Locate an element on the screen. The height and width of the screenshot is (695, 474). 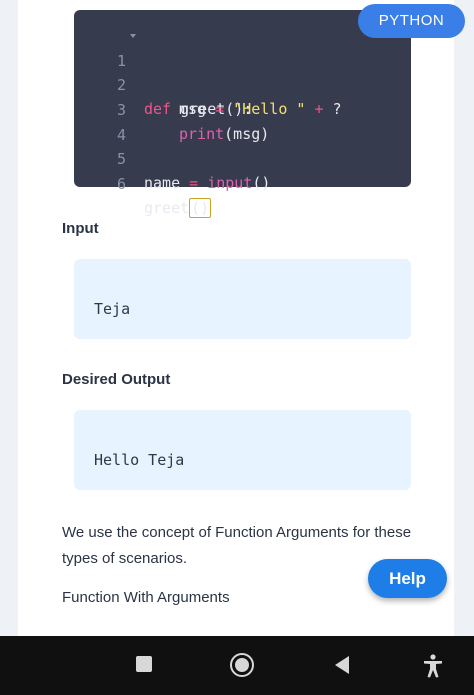
section-subheading: Function With Arguments is located at coordinates (146, 597).